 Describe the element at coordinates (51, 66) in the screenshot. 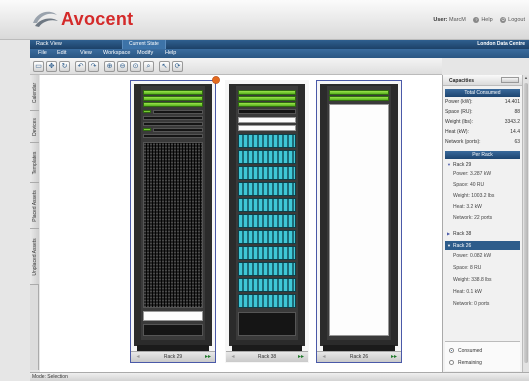

I see `pan-icon: ✥` at that location.